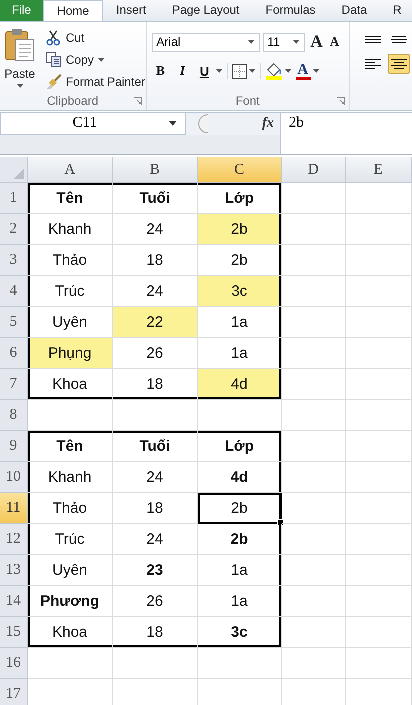 The height and width of the screenshot is (705, 412). What do you see at coordinates (206, 42) in the screenshot?
I see `font-name-field: Arial` at bounding box center [206, 42].